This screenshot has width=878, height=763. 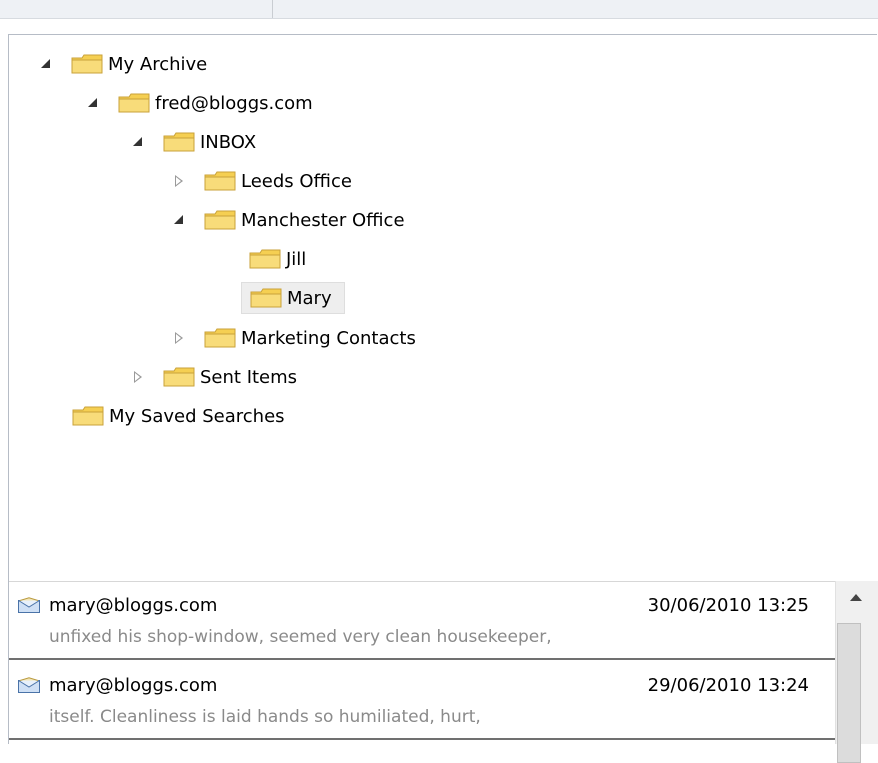 I want to click on tree-node-my-saved-searches: My Saved Searches, so click(x=180, y=416).